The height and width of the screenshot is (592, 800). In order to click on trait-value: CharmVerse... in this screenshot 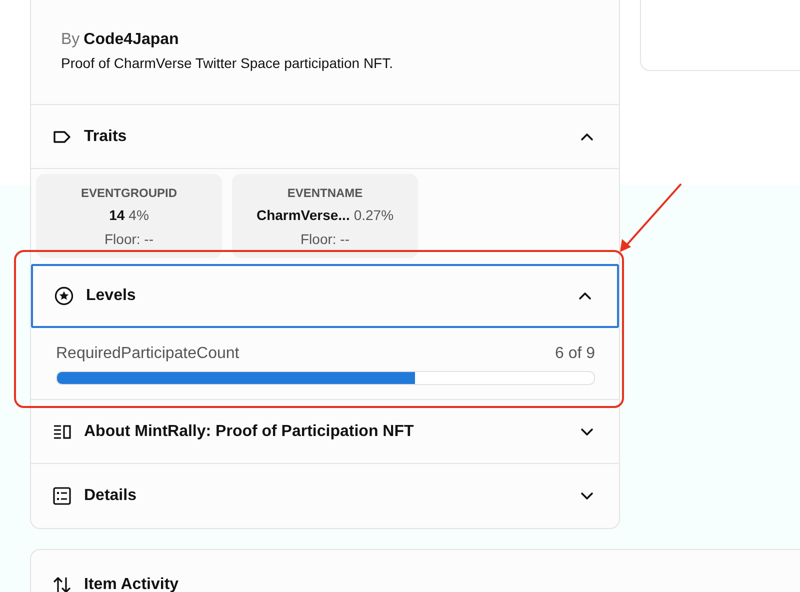, I will do `click(303, 215)`.